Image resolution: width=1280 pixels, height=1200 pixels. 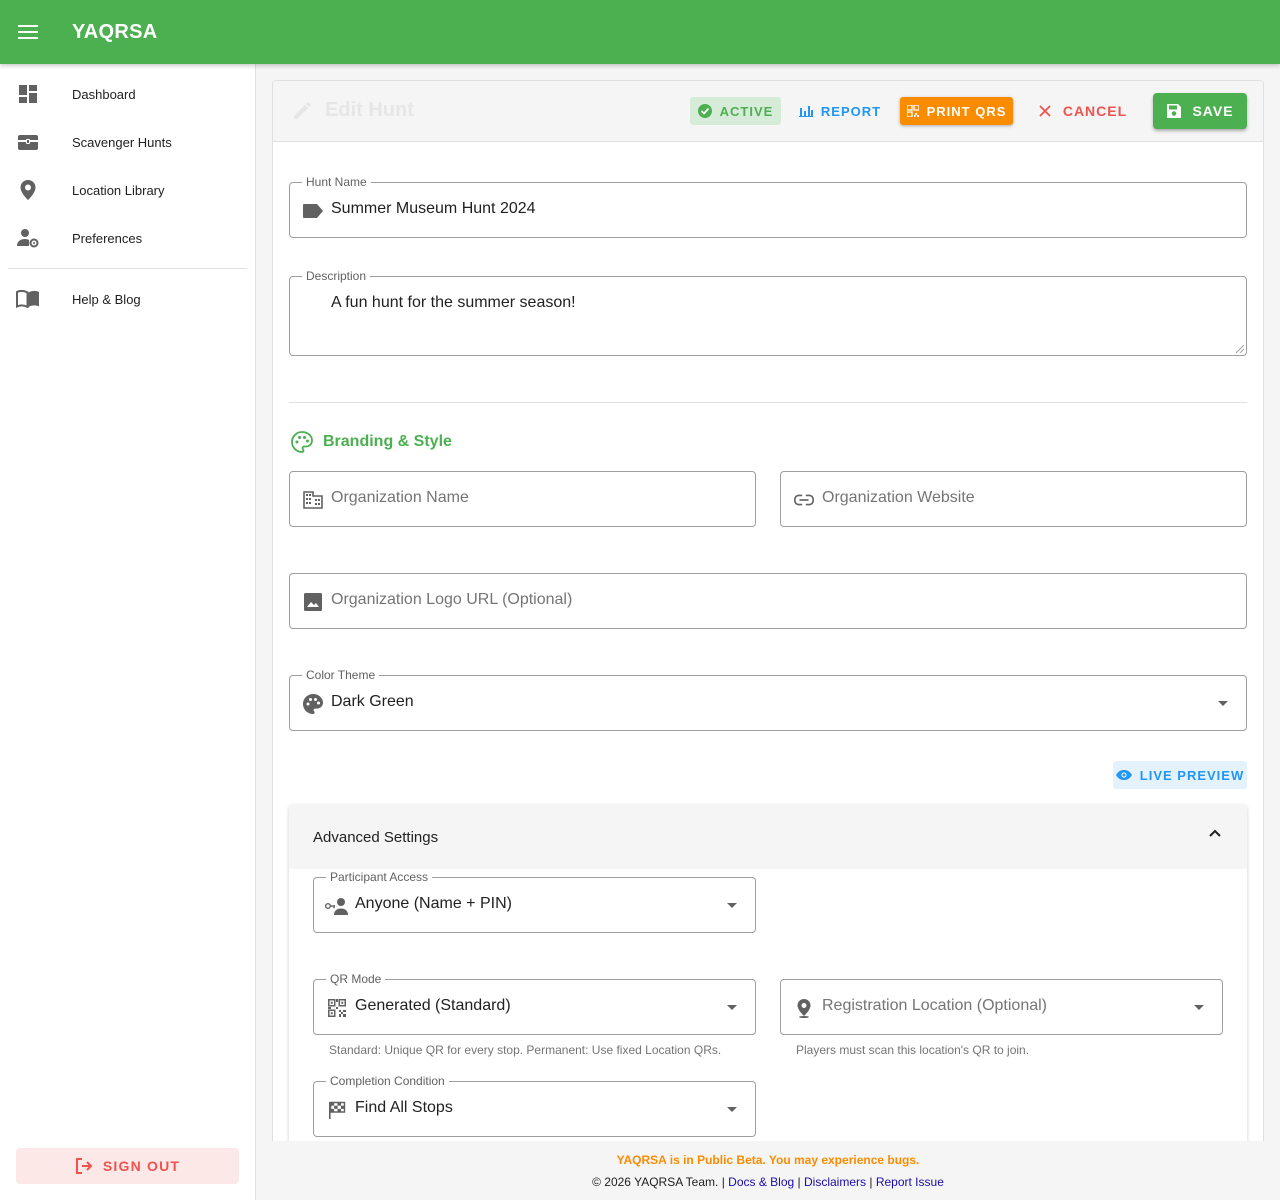 I want to click on hamburger-menu-icon, so click(x=28, y=32).